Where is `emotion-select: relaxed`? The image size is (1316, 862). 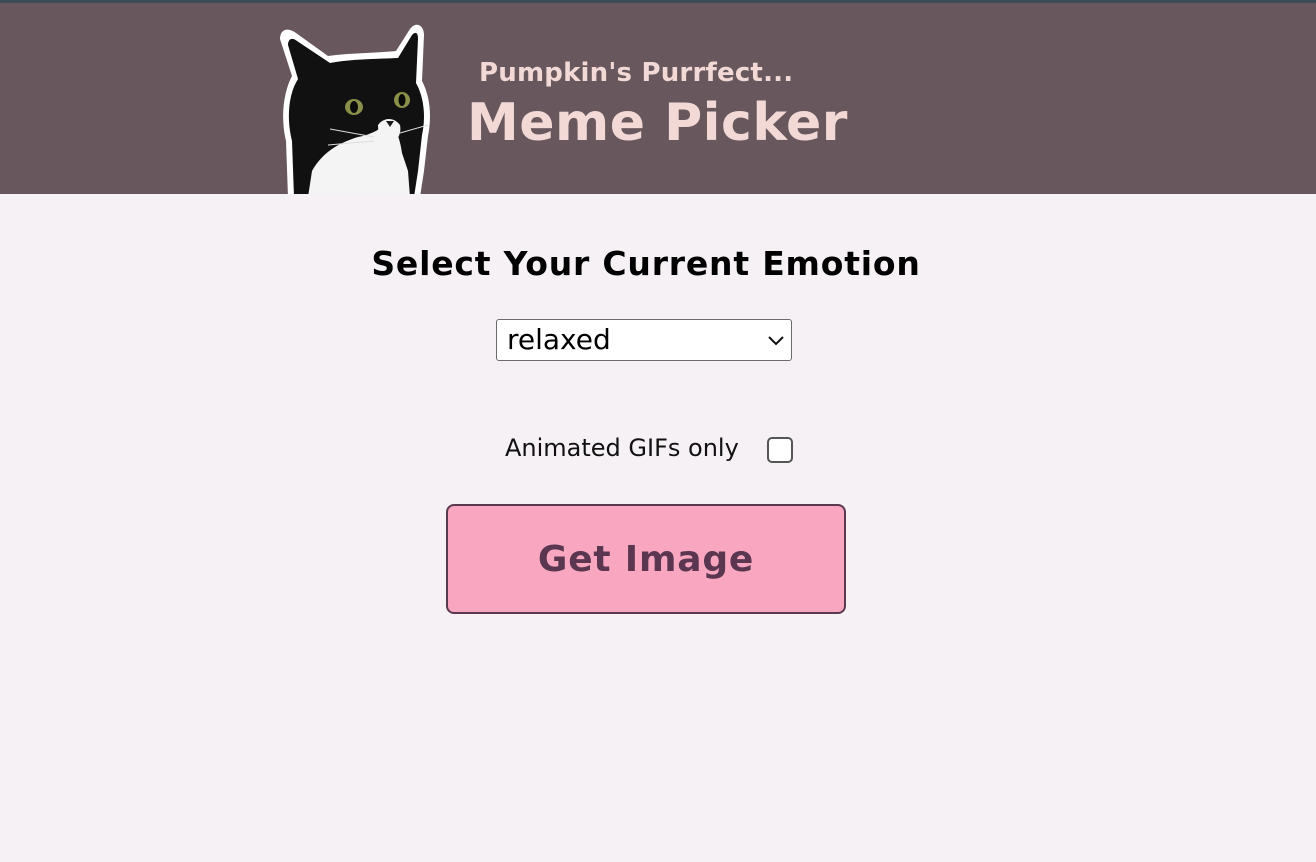 emotion-select: relaxed is located at coordinates (644, 340).